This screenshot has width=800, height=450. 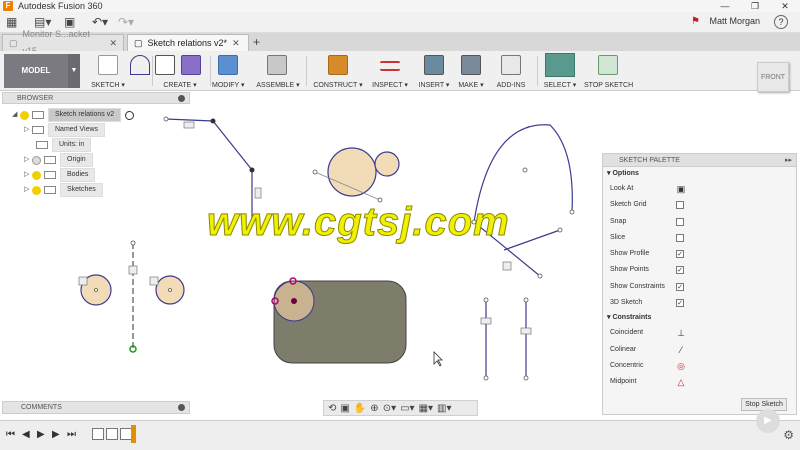 What do you see at coordinates (71, 434) in the screenshot?
I see `go-to-end-icon: ⏭` at bounding box center [71, 434].